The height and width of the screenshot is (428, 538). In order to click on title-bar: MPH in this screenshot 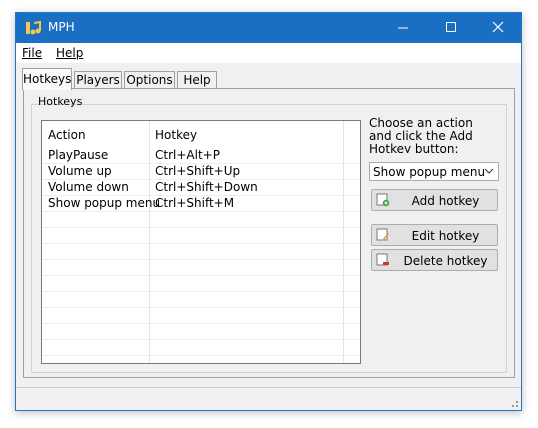, I will do `click(268, 28)`.